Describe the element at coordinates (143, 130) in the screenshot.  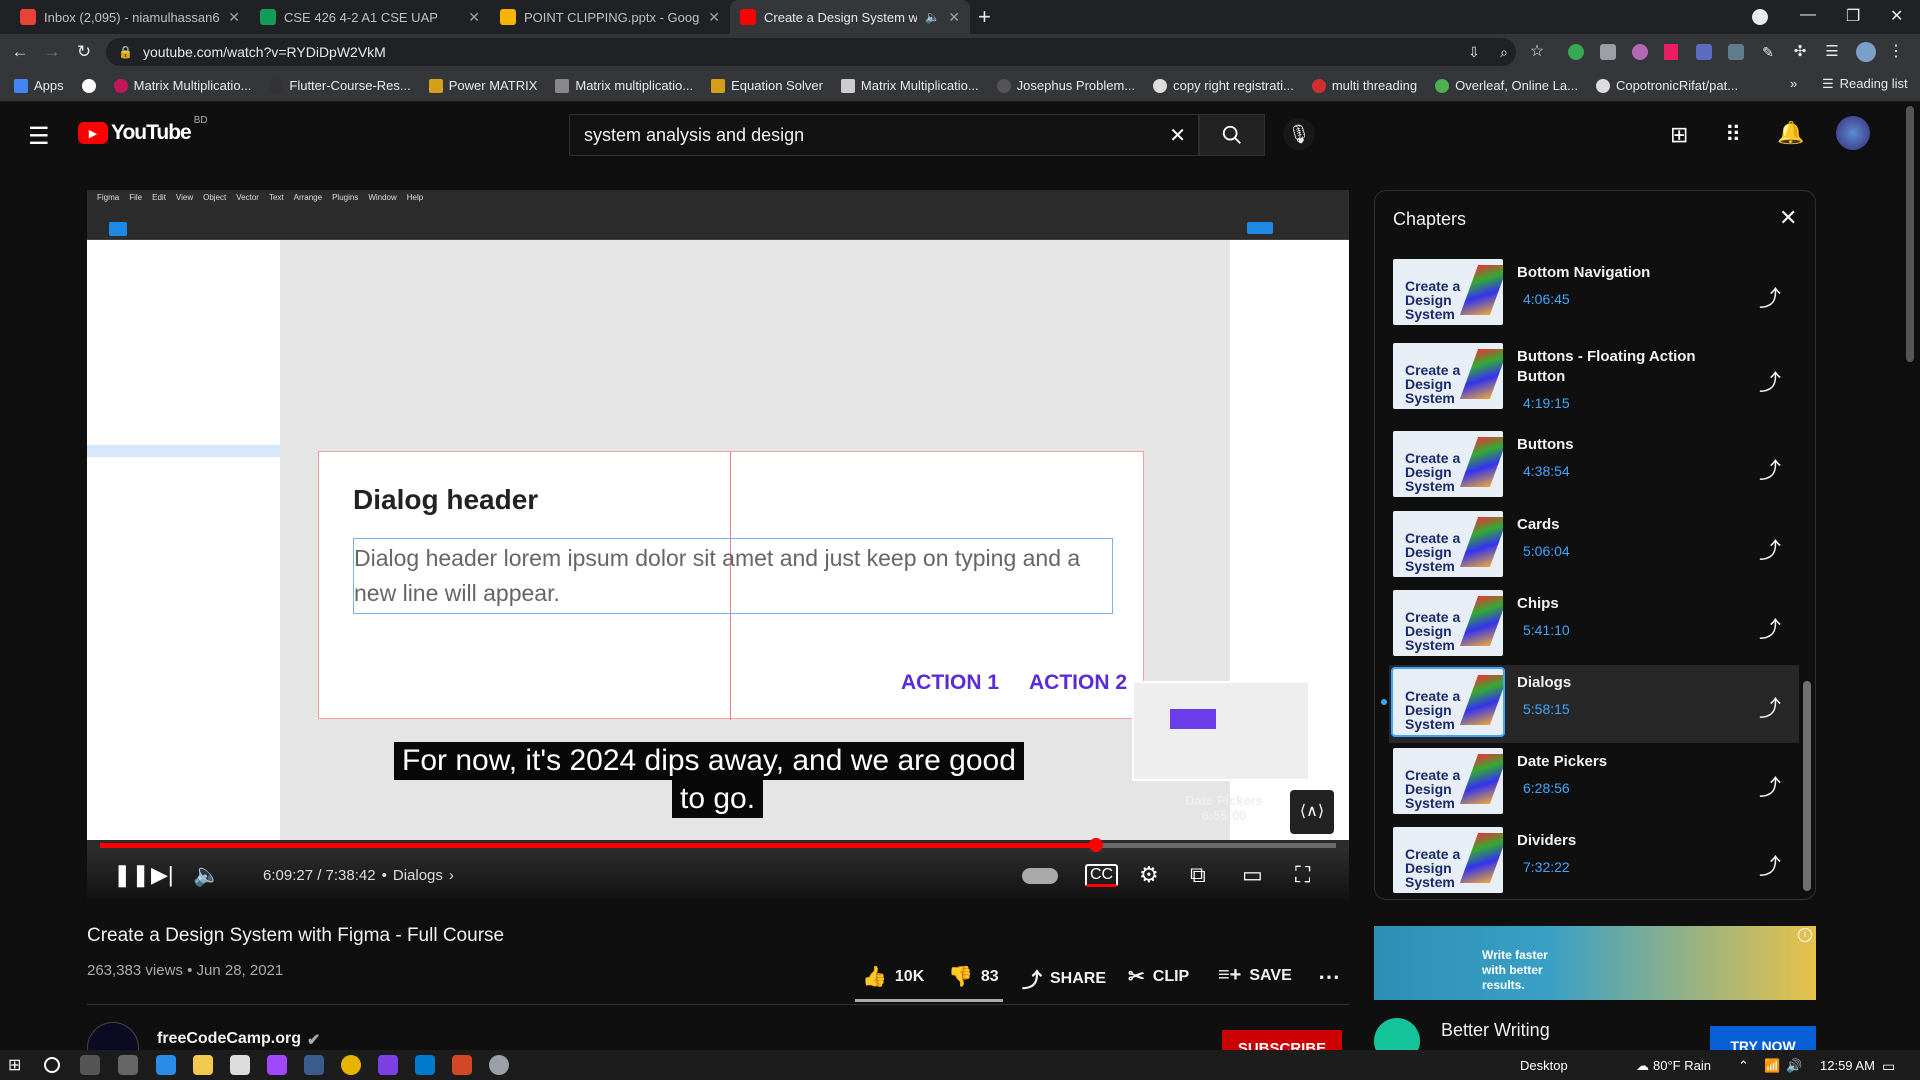
I see `youtube-logo: ▶ YouTube BD` at that location.